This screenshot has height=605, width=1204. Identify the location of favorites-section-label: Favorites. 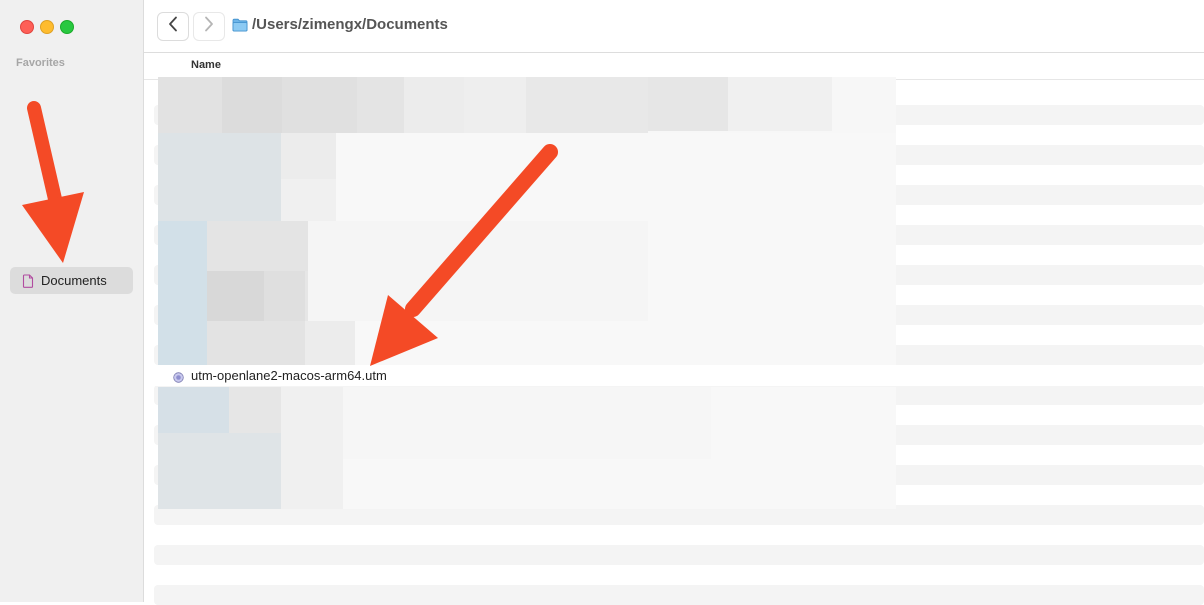
(40, 63).